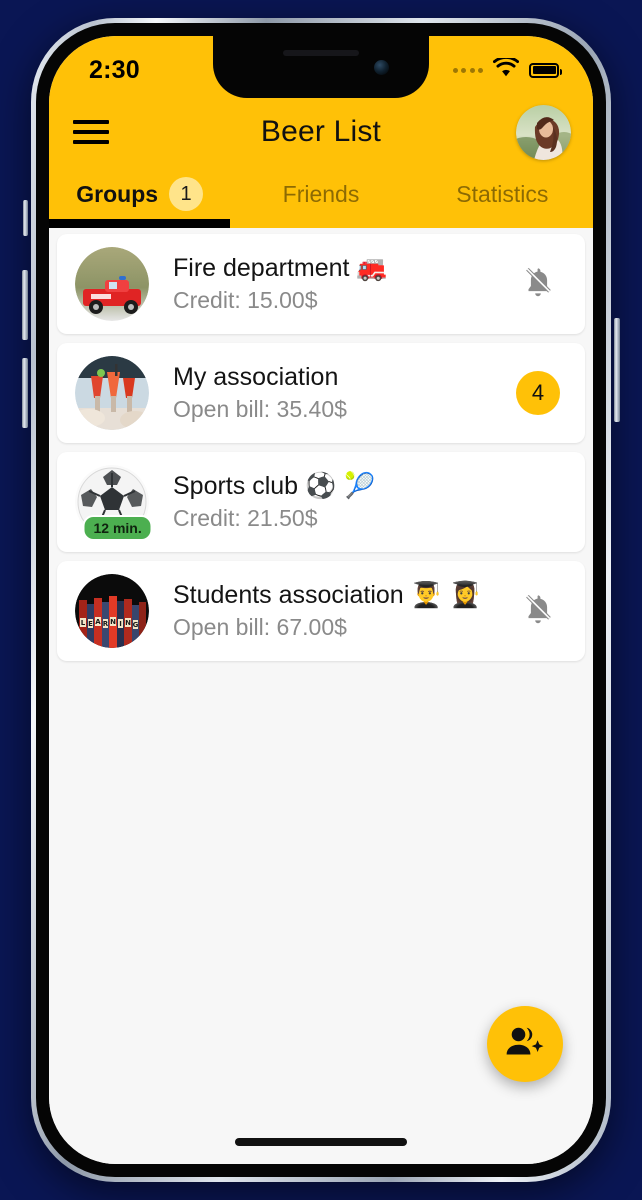 The height and width of the screenshot is (1200, 642). Describe the element at coordinates (256, 377) in the screenshot. I see `row-title-text: My association` at that location.